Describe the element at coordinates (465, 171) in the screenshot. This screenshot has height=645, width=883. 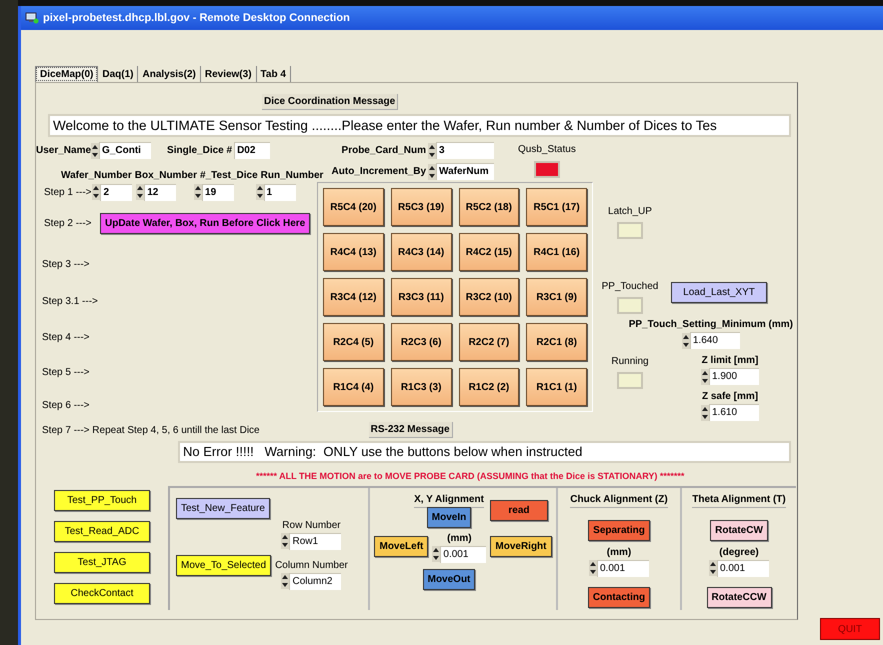
I see `number-field: WaferNum` at that location.